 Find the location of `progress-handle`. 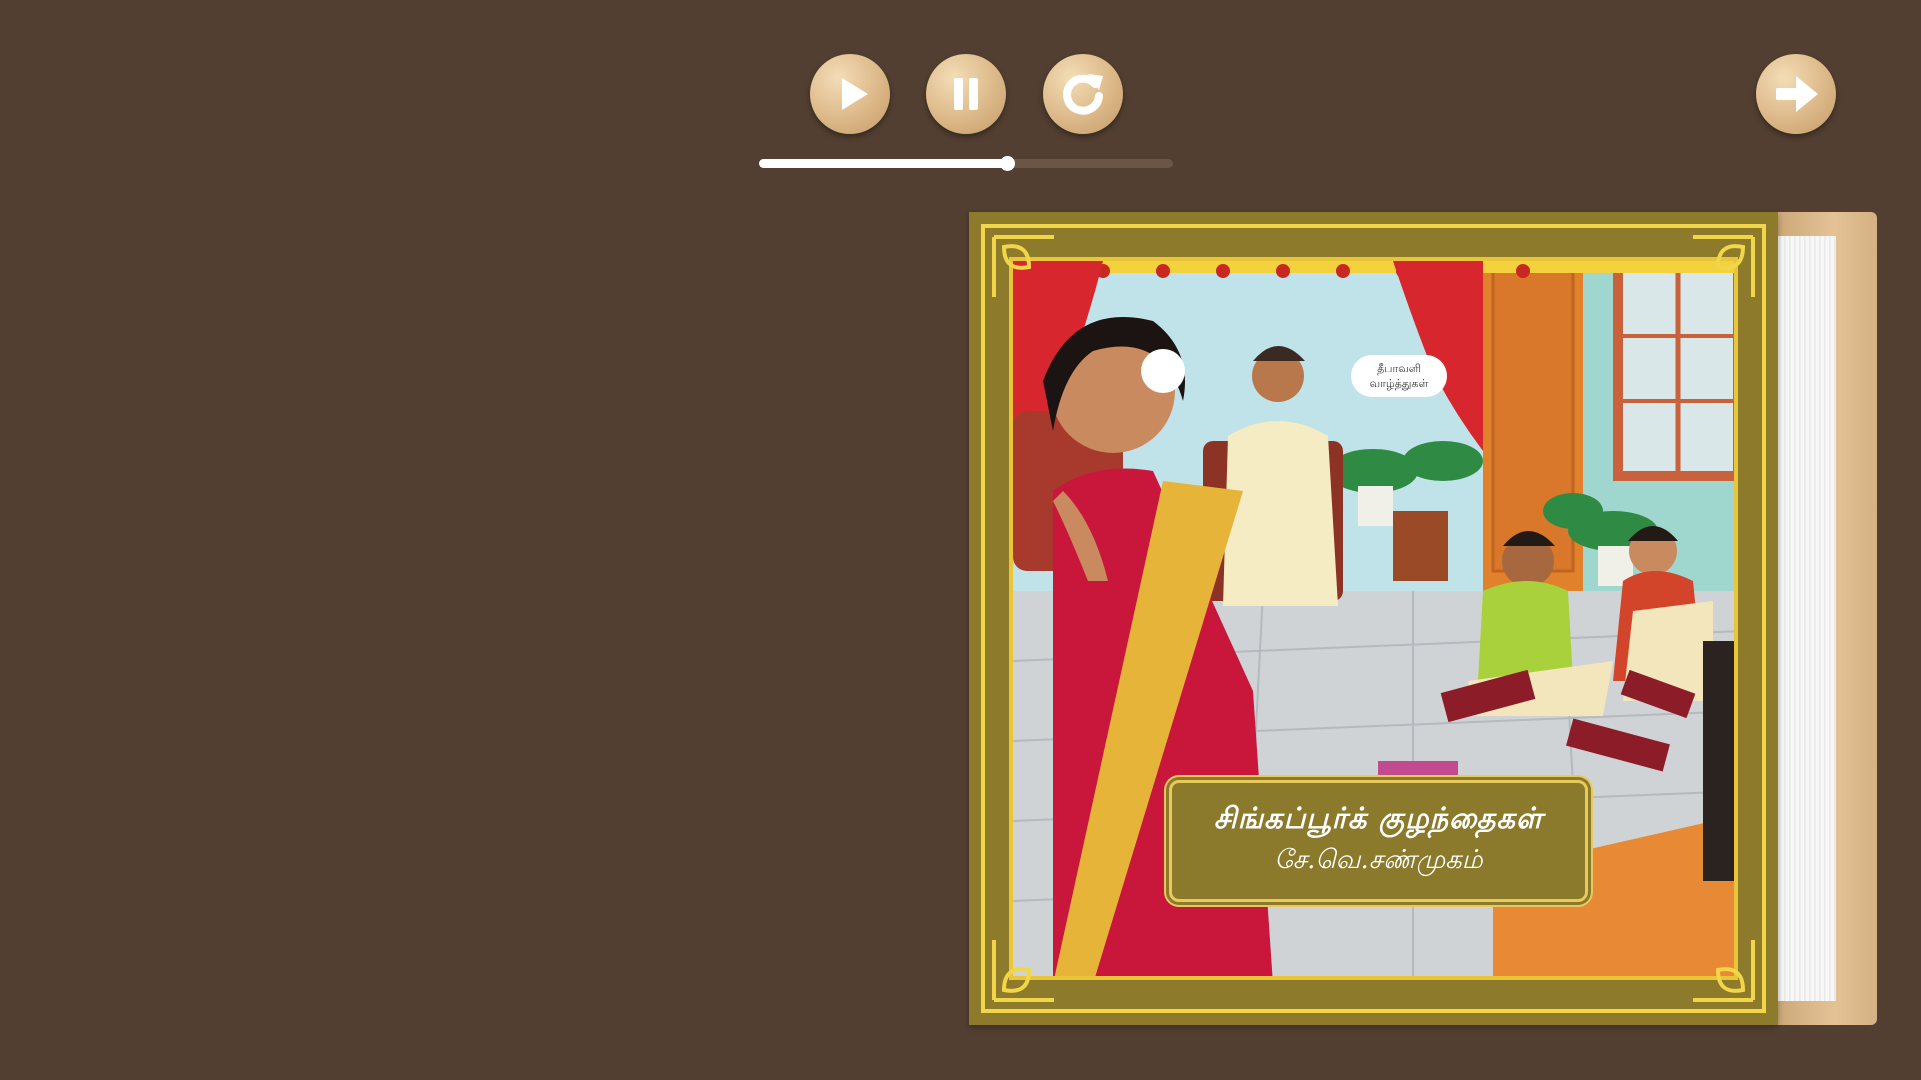

progress-handle is located at coordinates (1008, 163).